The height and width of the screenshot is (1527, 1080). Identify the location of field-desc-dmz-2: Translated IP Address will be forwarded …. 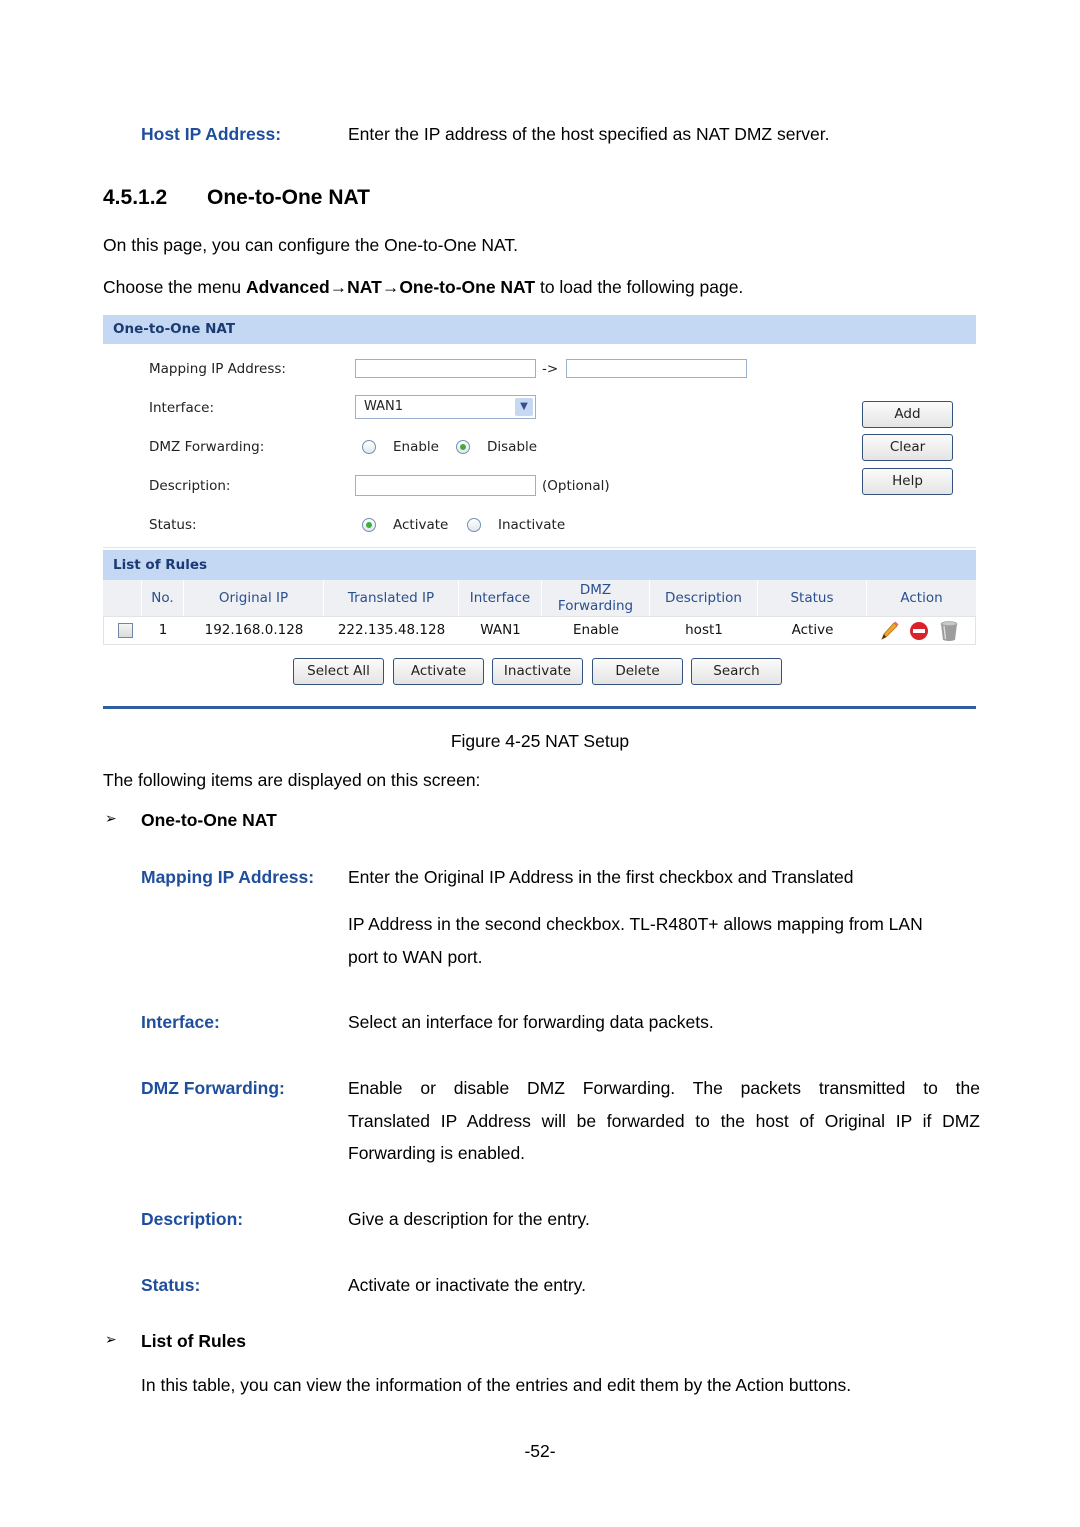
(664, 1121).